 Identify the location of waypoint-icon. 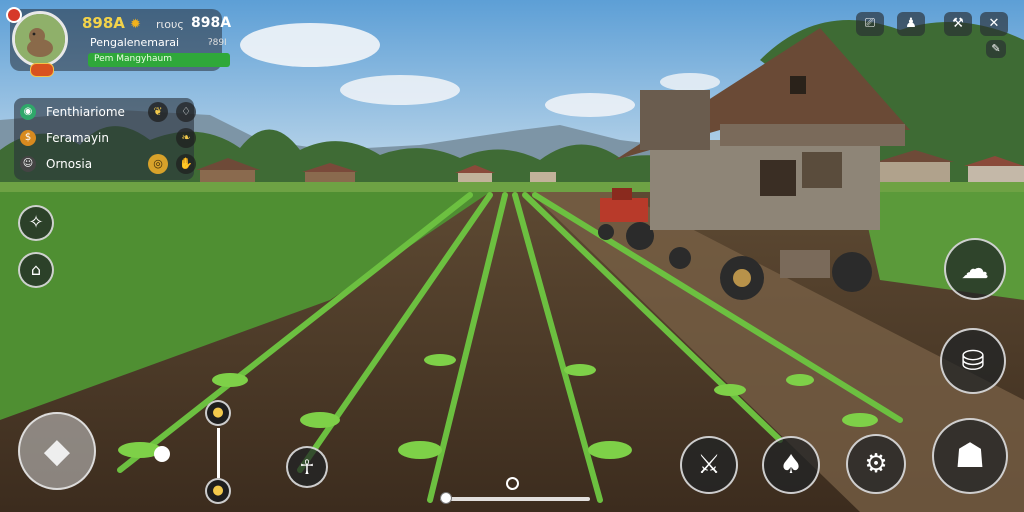
(162, 454).